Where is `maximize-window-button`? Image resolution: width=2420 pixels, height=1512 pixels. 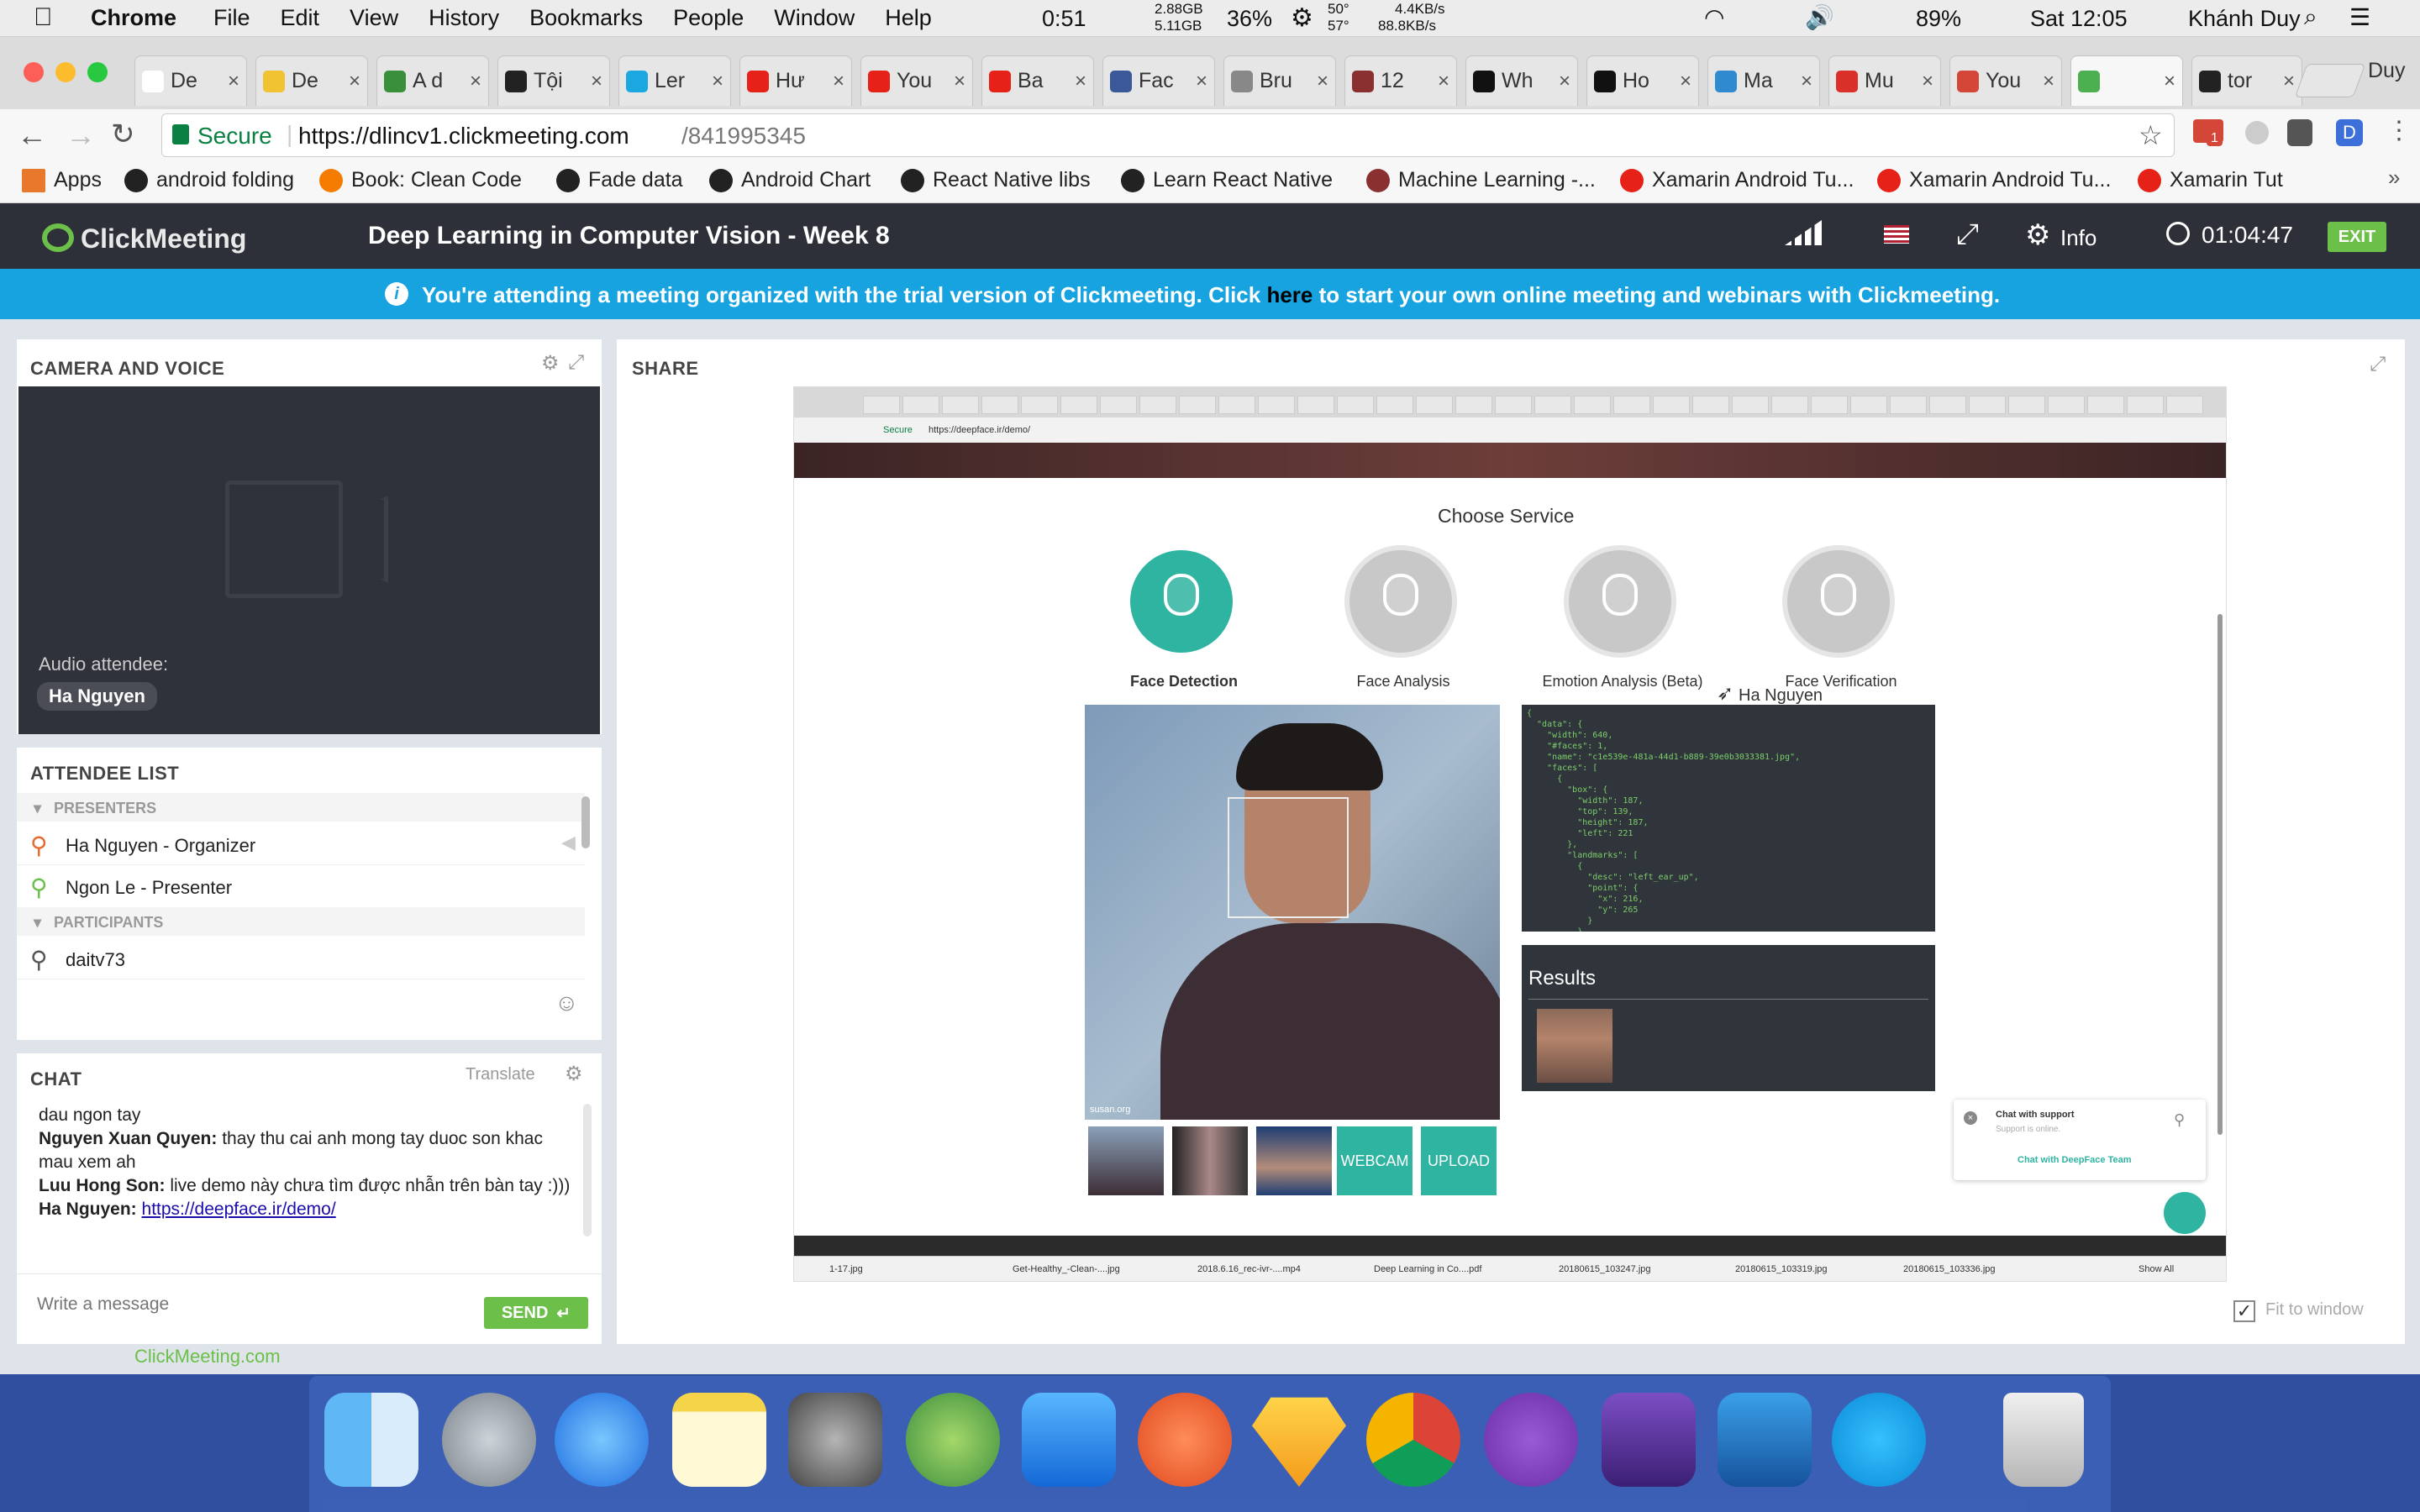
maximize-window-button is located at coordinates (97, 72).